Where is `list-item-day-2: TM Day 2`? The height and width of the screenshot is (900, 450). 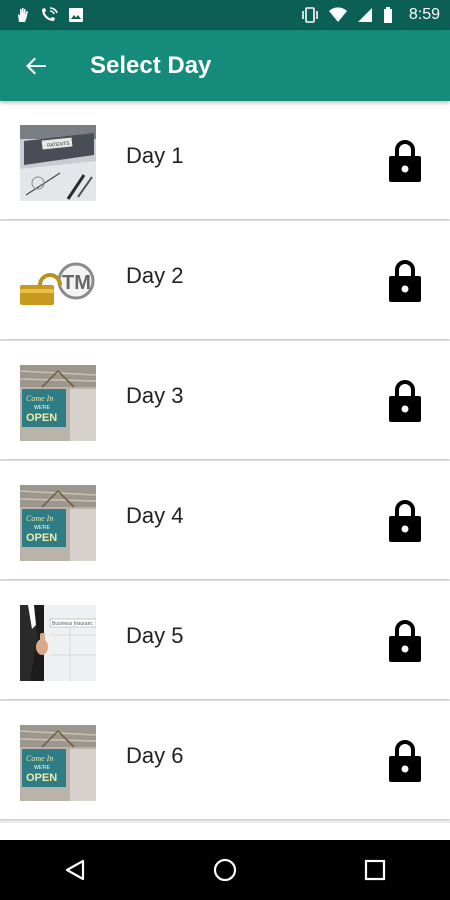
list-item-day-2: TM Day 2 is located at coordinates (225, 280).